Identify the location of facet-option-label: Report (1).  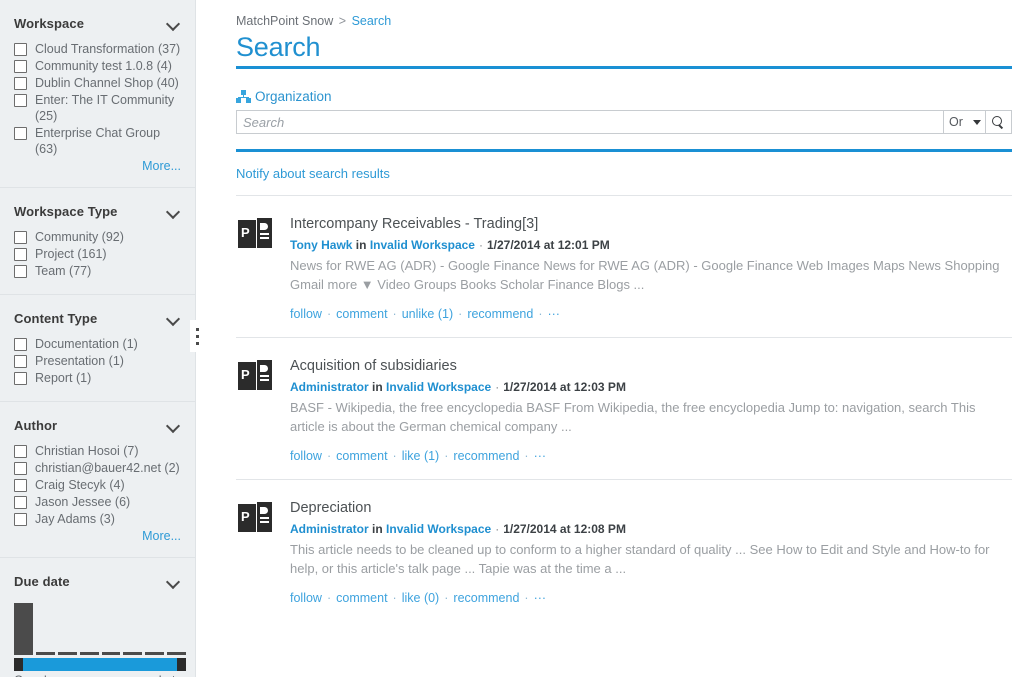
(63, 378).